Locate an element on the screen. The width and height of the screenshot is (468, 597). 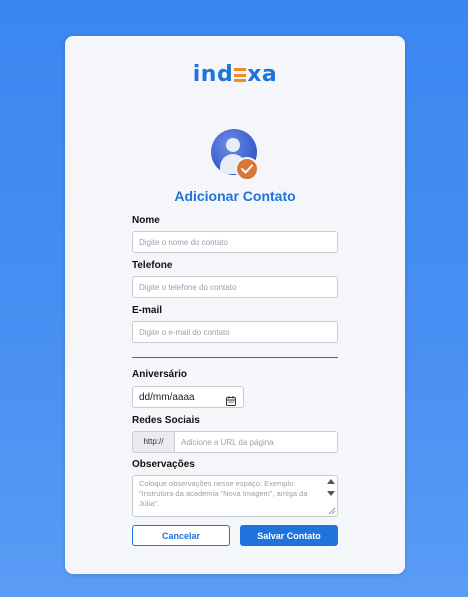
email-label: E-mail is located at coordinates (147, 310).